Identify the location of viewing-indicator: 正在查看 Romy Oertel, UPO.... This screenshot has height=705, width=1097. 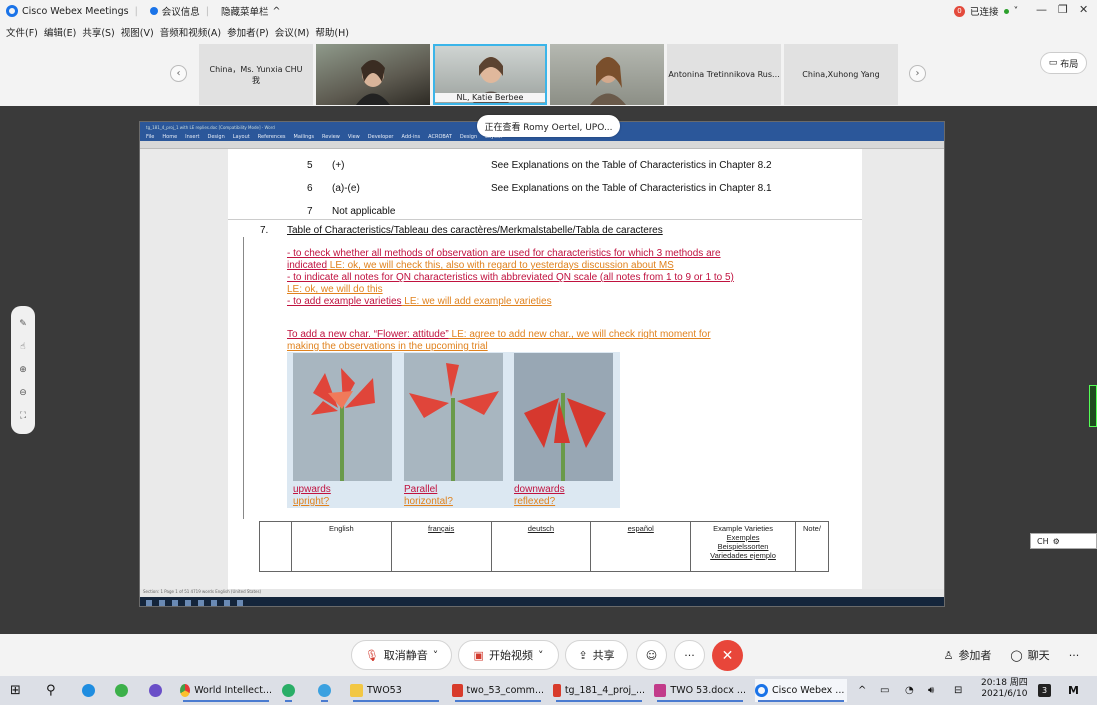
(548, 126).